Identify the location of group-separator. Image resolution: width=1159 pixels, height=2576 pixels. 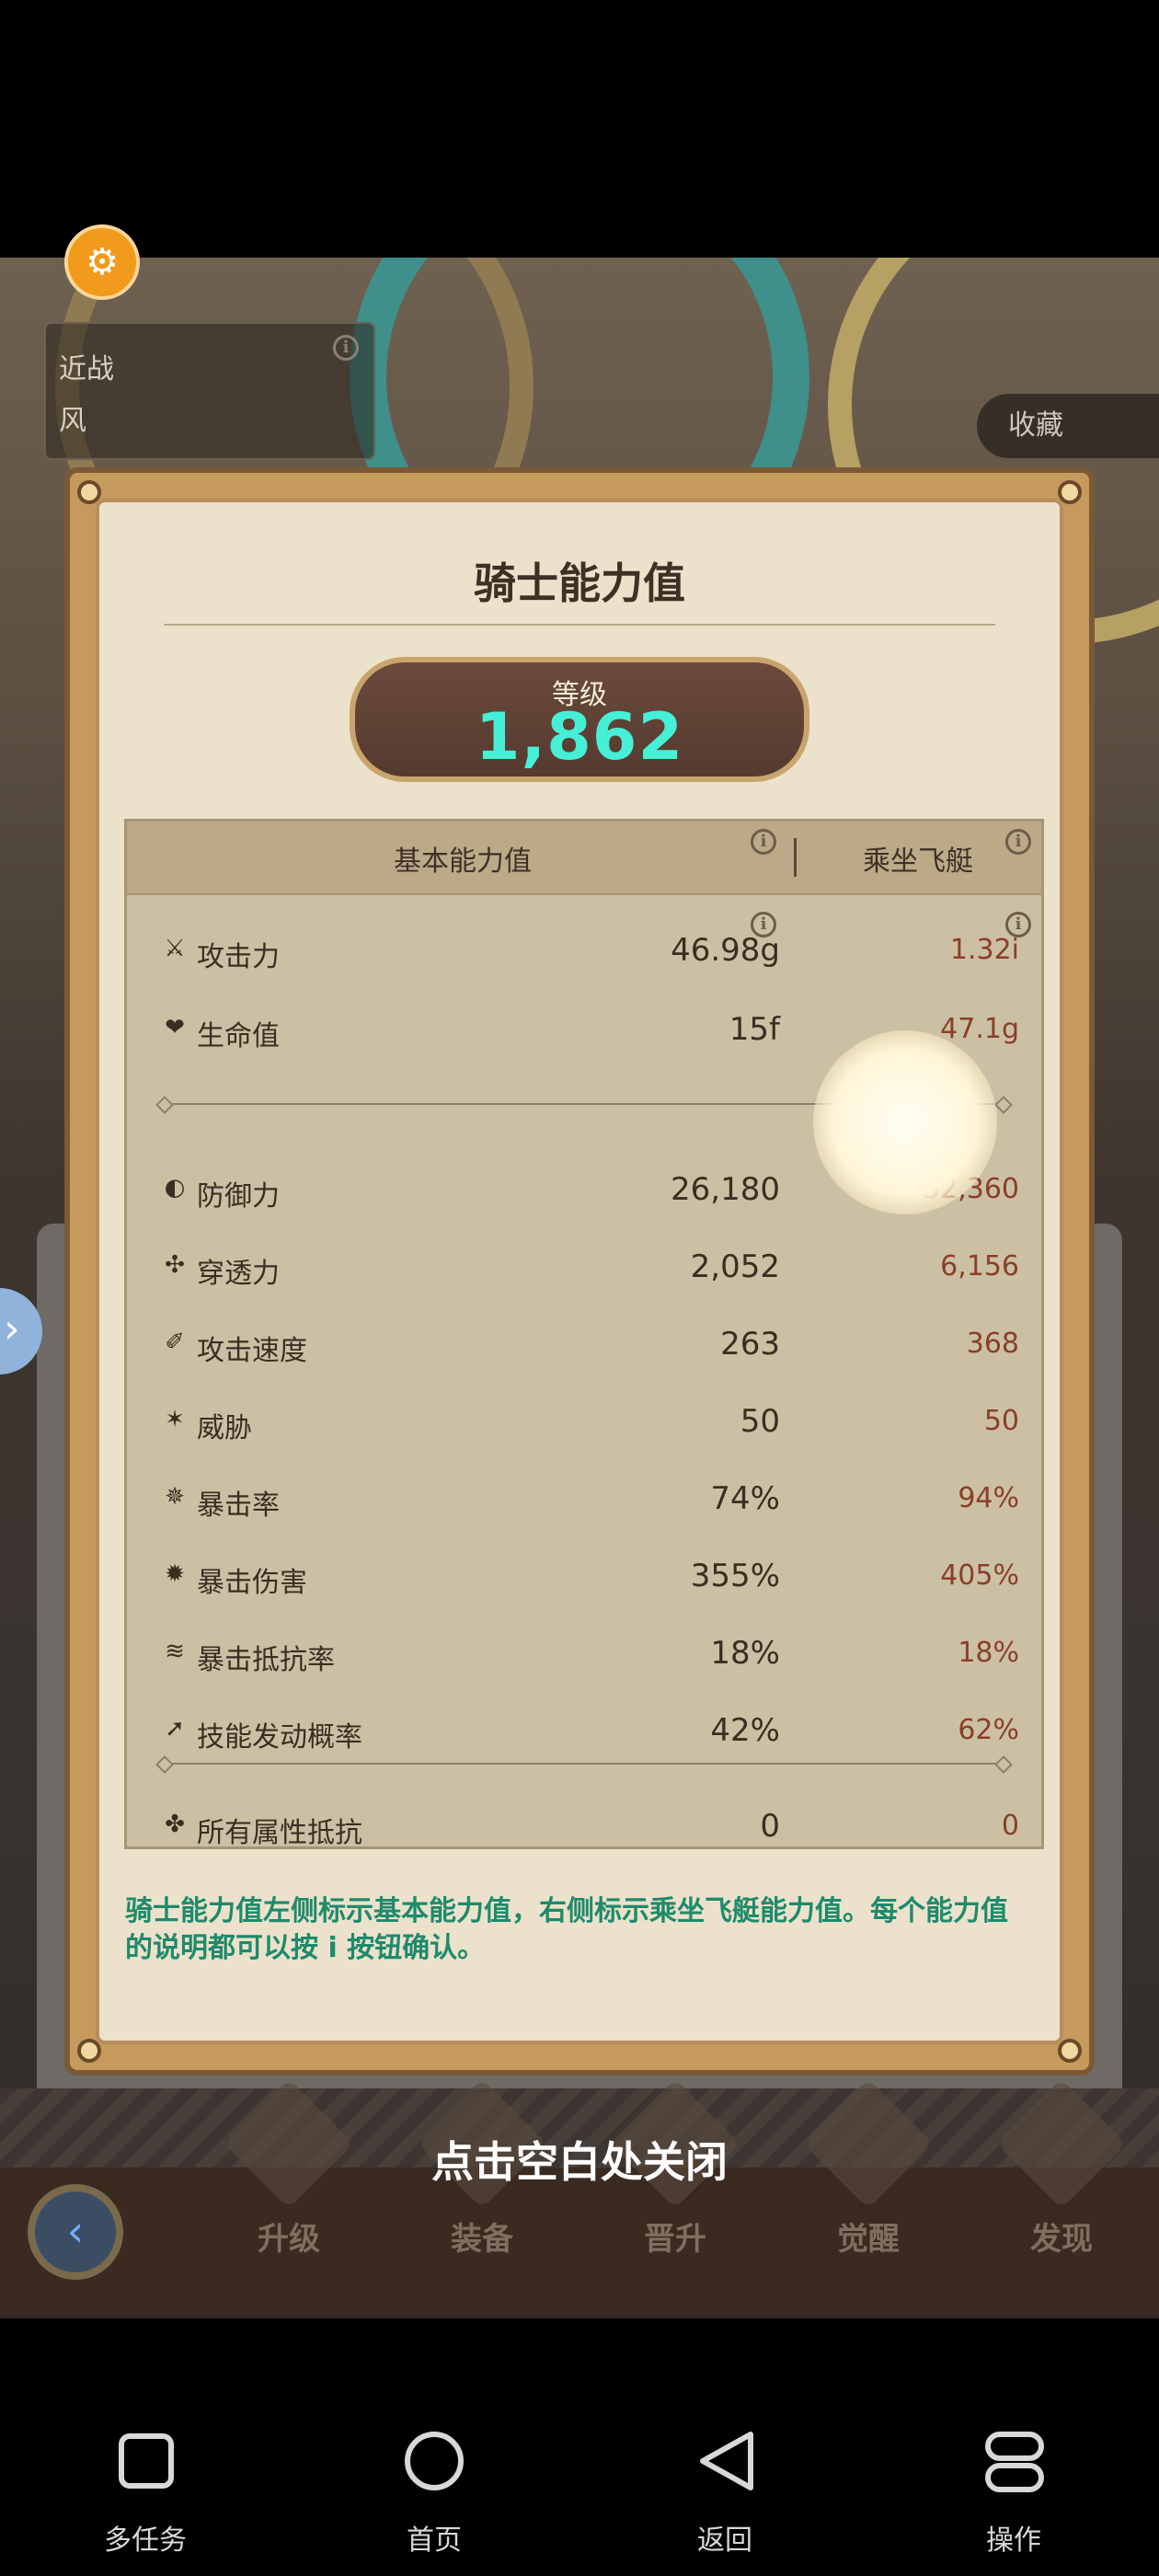
(584, 1764).